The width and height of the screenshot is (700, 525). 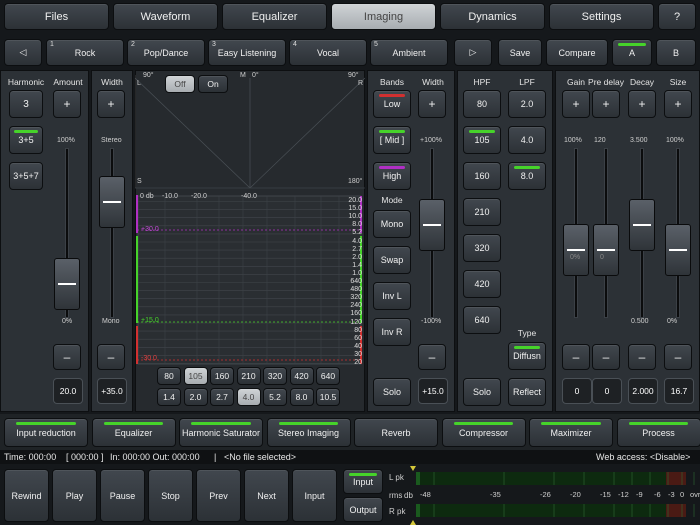 I want to click on module-stereo-imaging-button: Stereo Imaging, so click(x=308, y=432).